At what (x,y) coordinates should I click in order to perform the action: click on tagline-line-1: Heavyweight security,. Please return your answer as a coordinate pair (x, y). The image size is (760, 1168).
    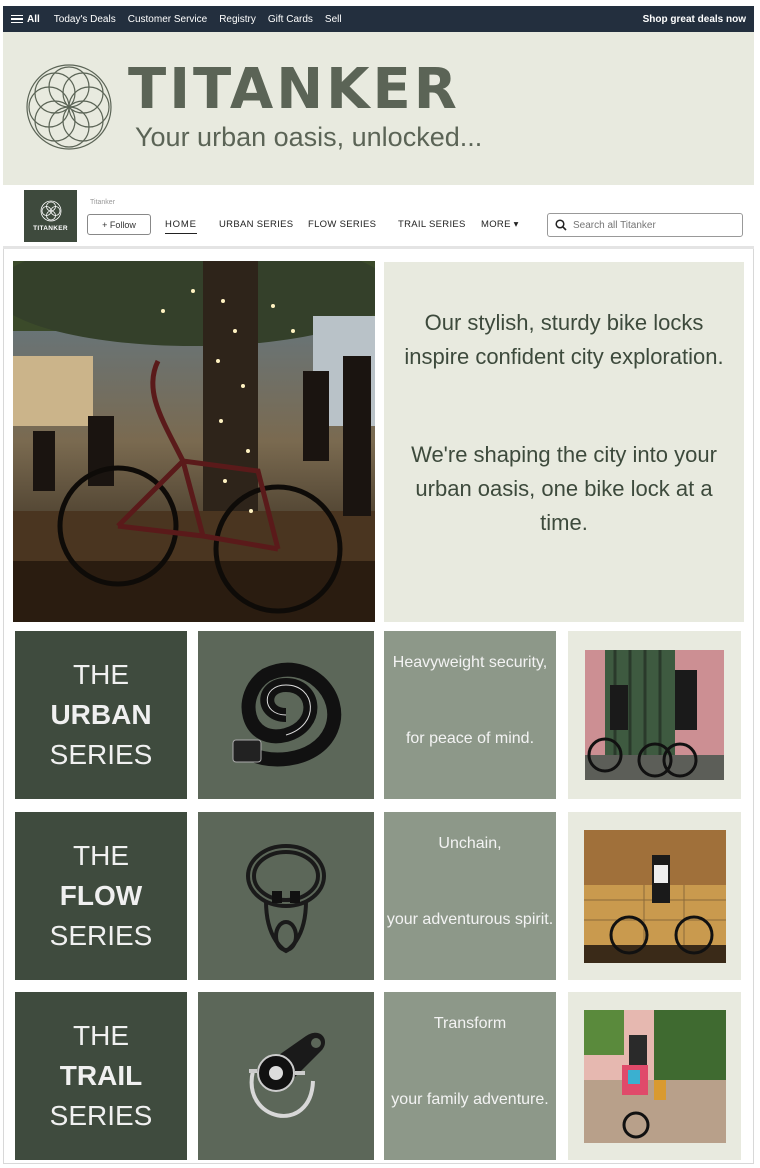
    Looking at the image, I should click on (470, 662).